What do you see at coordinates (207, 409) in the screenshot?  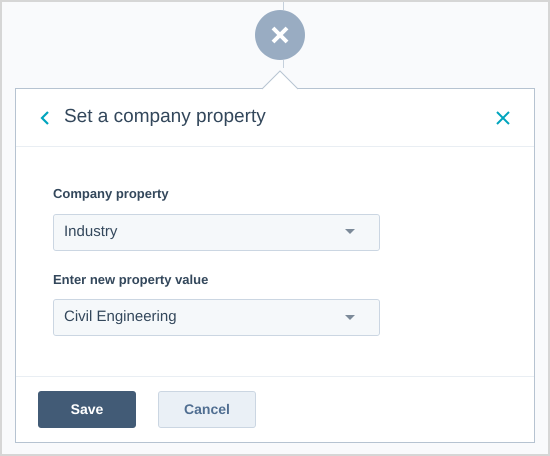 I see `cancel-button: Cancel` at bounding box center [207, 409].